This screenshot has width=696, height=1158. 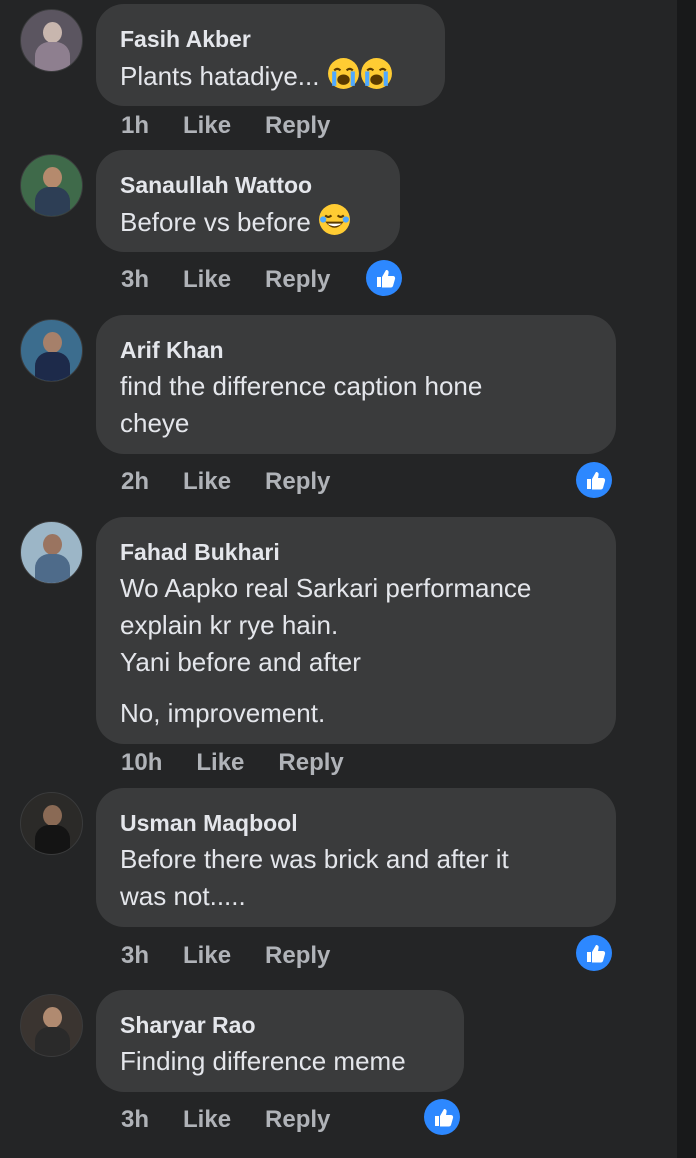 I want to click on comment-actions: 1h Like Reply, so click(x=242, y=126).